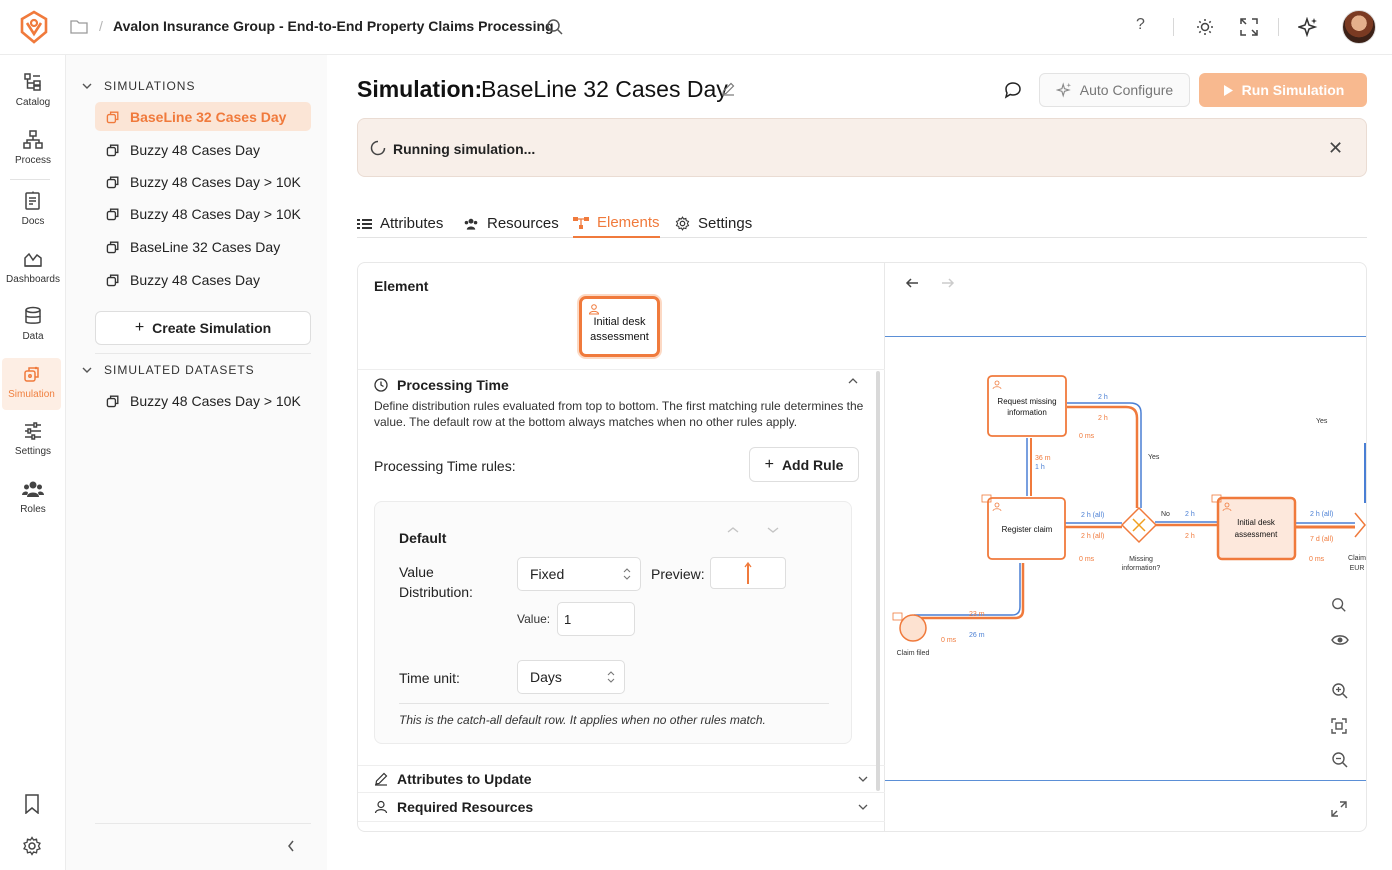 The height and width of the screenshot is (870, 1392). Describe the element at coordinates (862, 219) in the screenshot. I see `tab-bar: Attributes Resources Elements Settings` at that location.